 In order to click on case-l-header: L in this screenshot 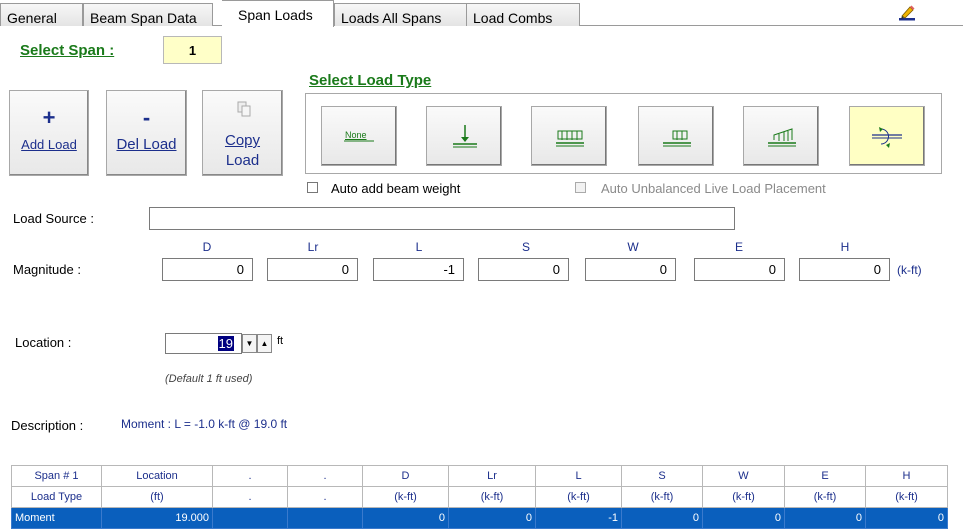, I will do `click(419, 247)`.